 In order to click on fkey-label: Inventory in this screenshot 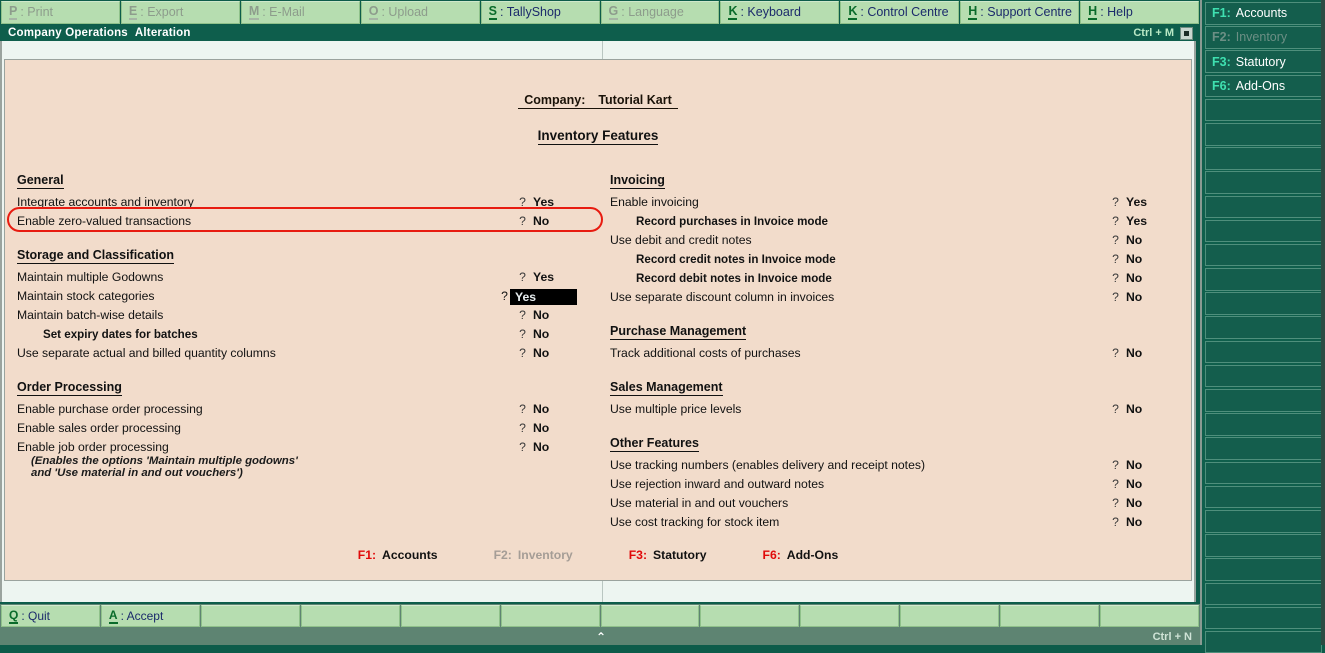, I will do `click(545, 555)`.